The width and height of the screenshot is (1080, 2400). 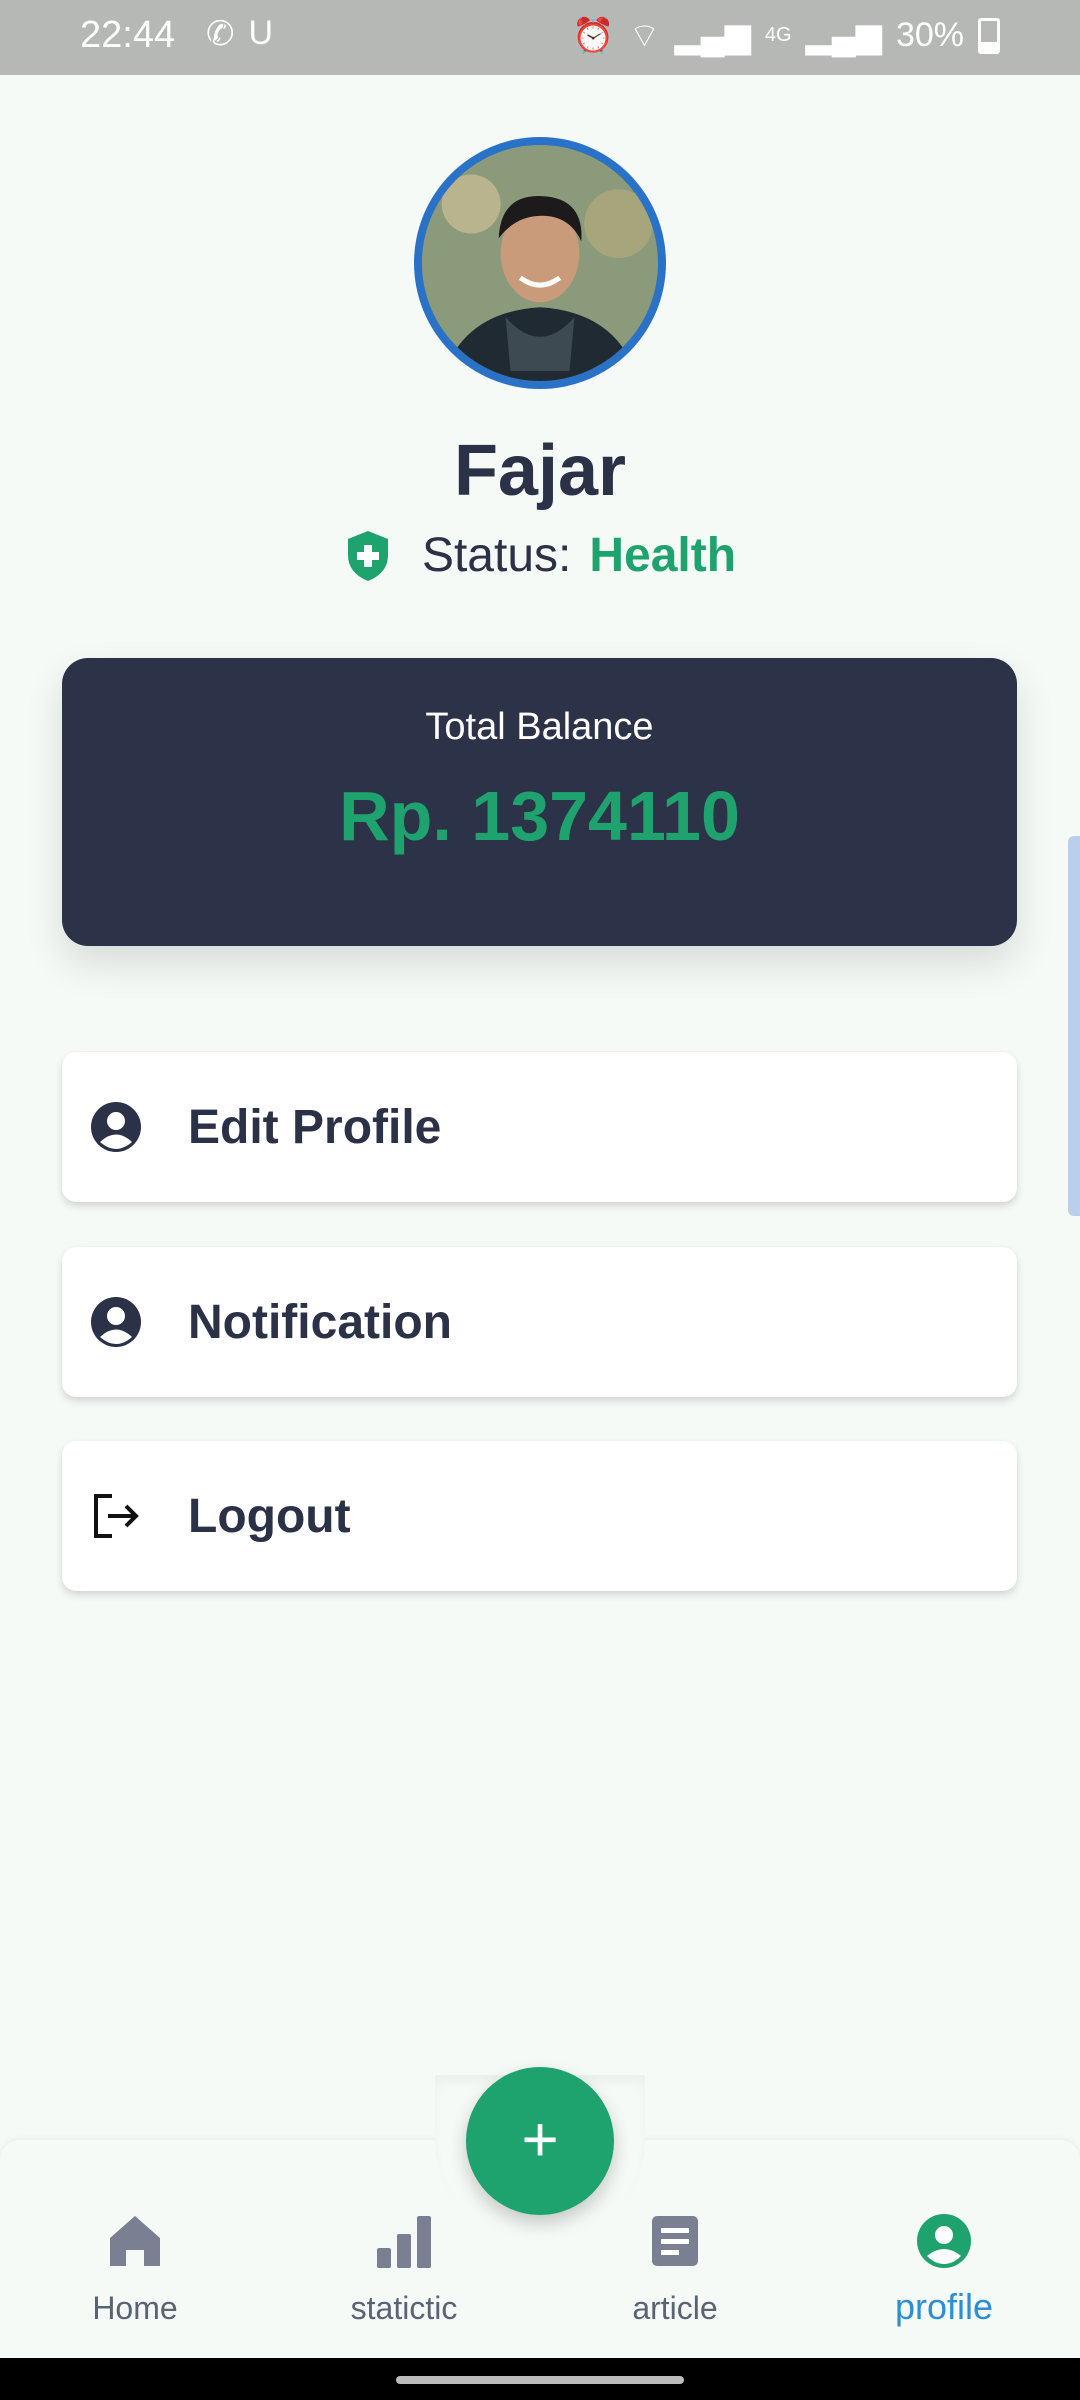 I want to click on balance-label: Total Balance, so click(x=539, y=727).